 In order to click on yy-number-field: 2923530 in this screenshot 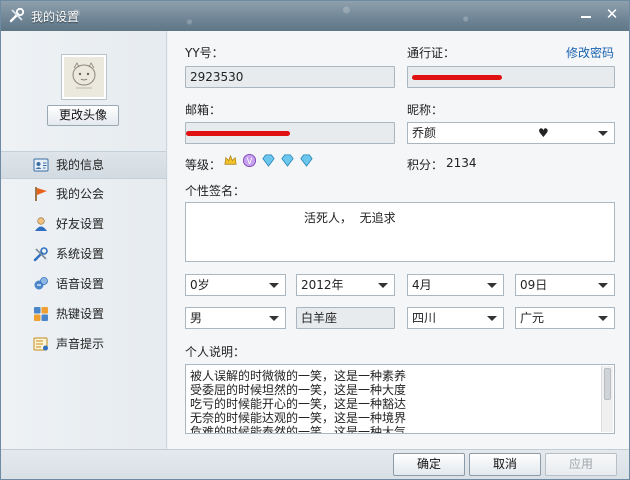, I will do `click(290, 77)`.